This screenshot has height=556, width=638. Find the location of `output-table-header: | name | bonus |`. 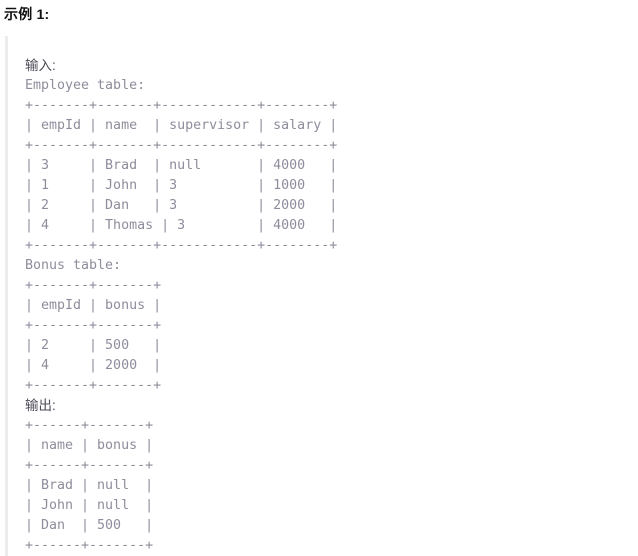

output-table-header: | name | bonus | is located at coordinates (89, 445).